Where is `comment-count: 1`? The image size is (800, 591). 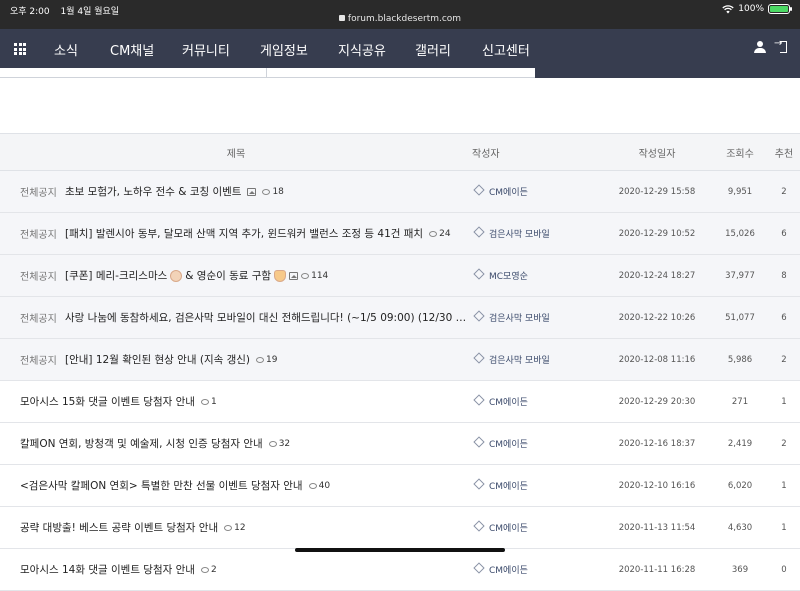
comment-count: 1 is located at coordinates (208, 401).